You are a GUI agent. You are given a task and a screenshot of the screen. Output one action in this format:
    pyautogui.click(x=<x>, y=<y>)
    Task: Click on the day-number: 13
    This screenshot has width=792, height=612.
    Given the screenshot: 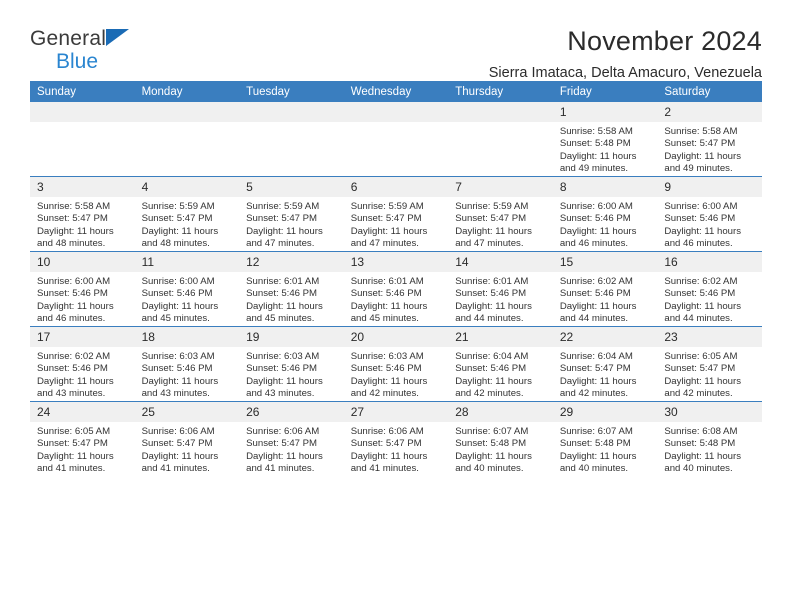 What is the action you would take?
    pyautogui.click(x=396, y=262)
    